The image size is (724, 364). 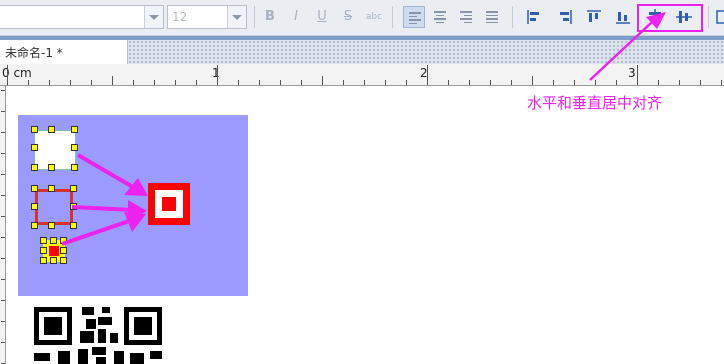 I want to click on annotation-label: 水平和垂直居中对齐, so click(x=595, y=103).